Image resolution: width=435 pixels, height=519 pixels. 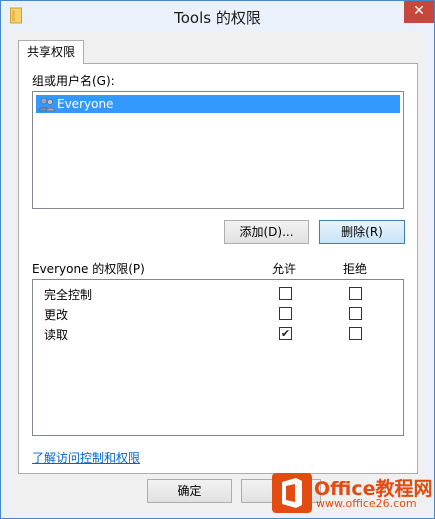 I want to click on permission-name: 读取, so click(x=56, y=335).